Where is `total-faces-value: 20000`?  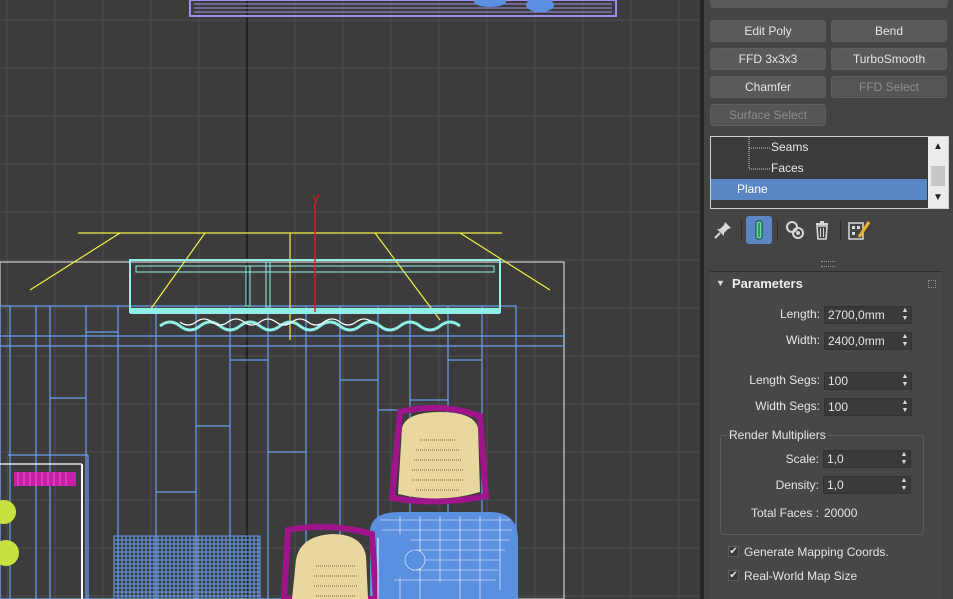
total-faces-value: 20000 is located at coordinates (841, 513).